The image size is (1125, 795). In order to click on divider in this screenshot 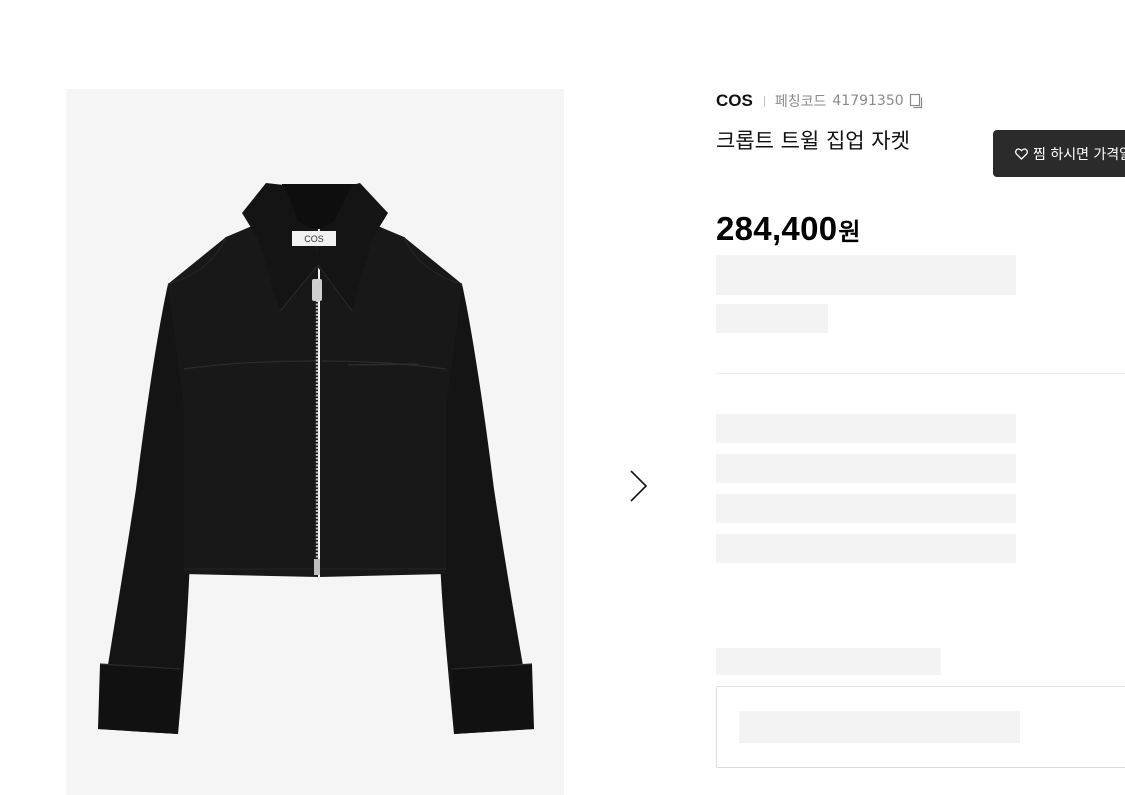, I will do `click(920, 373)`.